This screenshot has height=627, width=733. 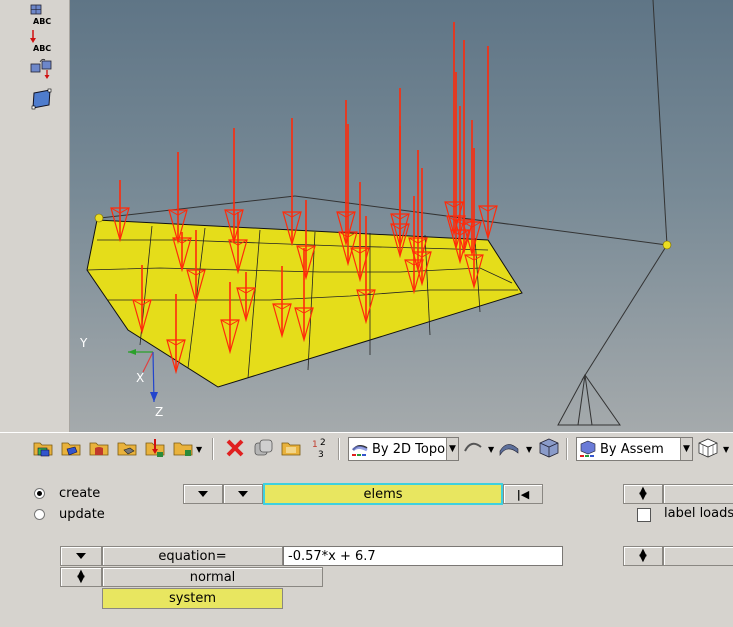 I want to click on grid-abc-icon: ABC, so click(x=42, y=15).